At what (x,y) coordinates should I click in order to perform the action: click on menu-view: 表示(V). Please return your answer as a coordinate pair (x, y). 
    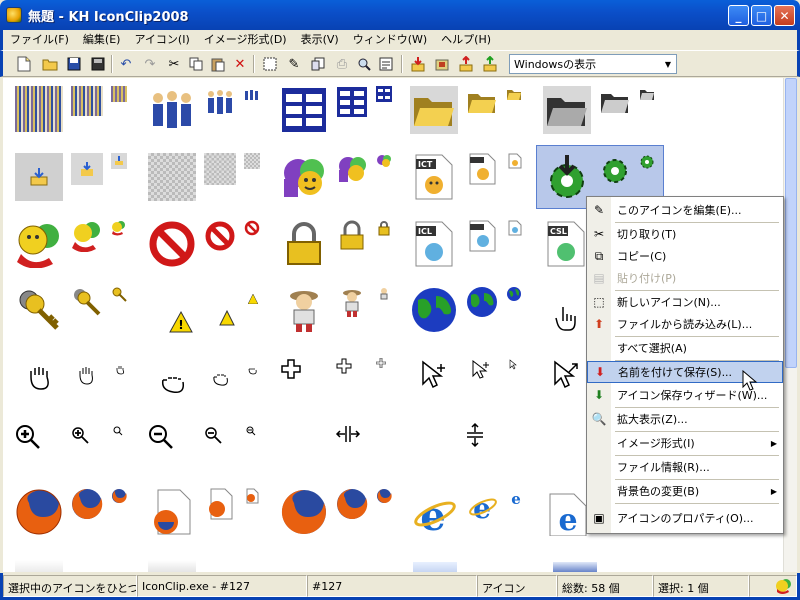
    Looking at the image, I should click on (320, 40).